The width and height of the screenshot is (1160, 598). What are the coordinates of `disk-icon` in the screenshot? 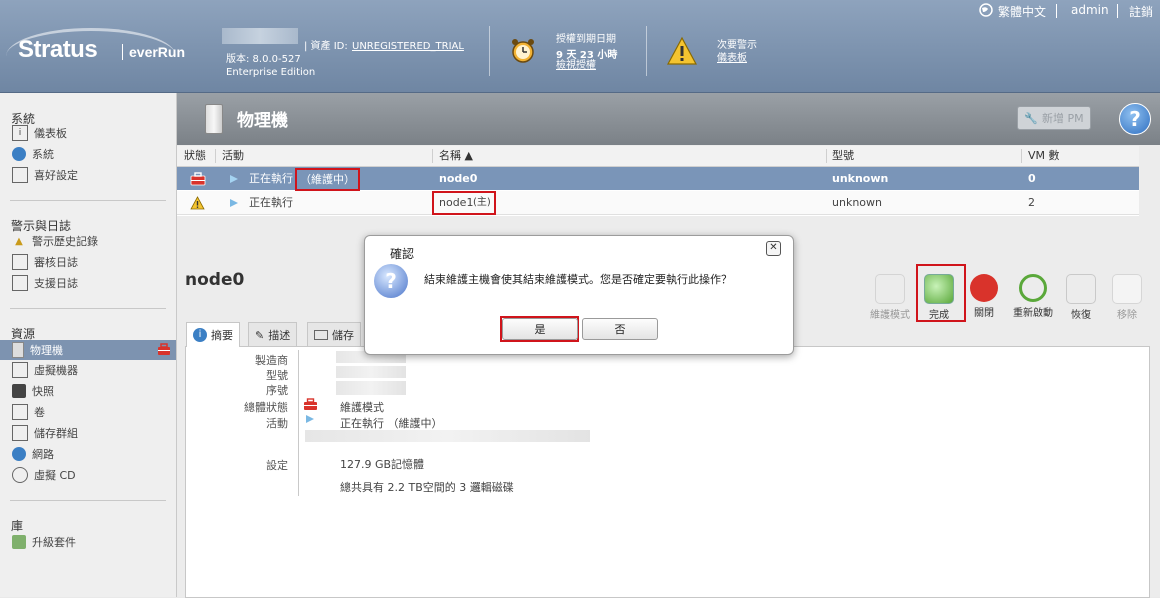 It's located at (321, 335).